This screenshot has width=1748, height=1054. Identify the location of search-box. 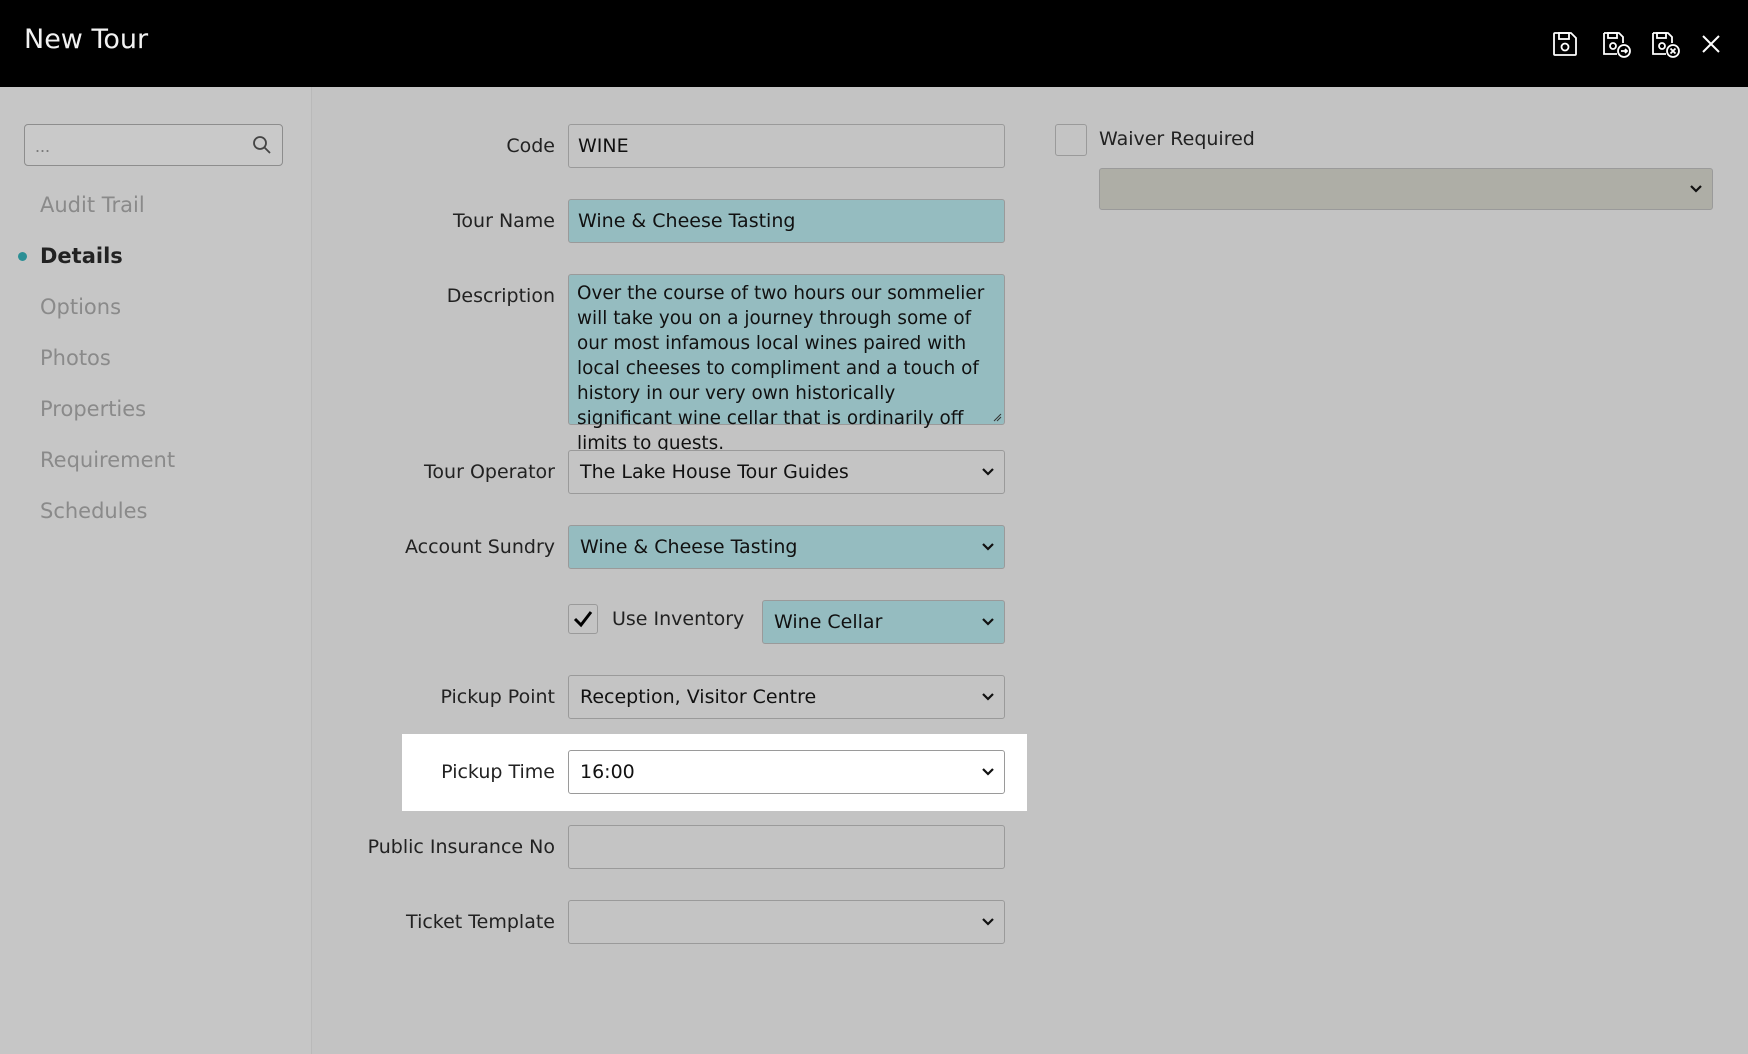
(153, 145).